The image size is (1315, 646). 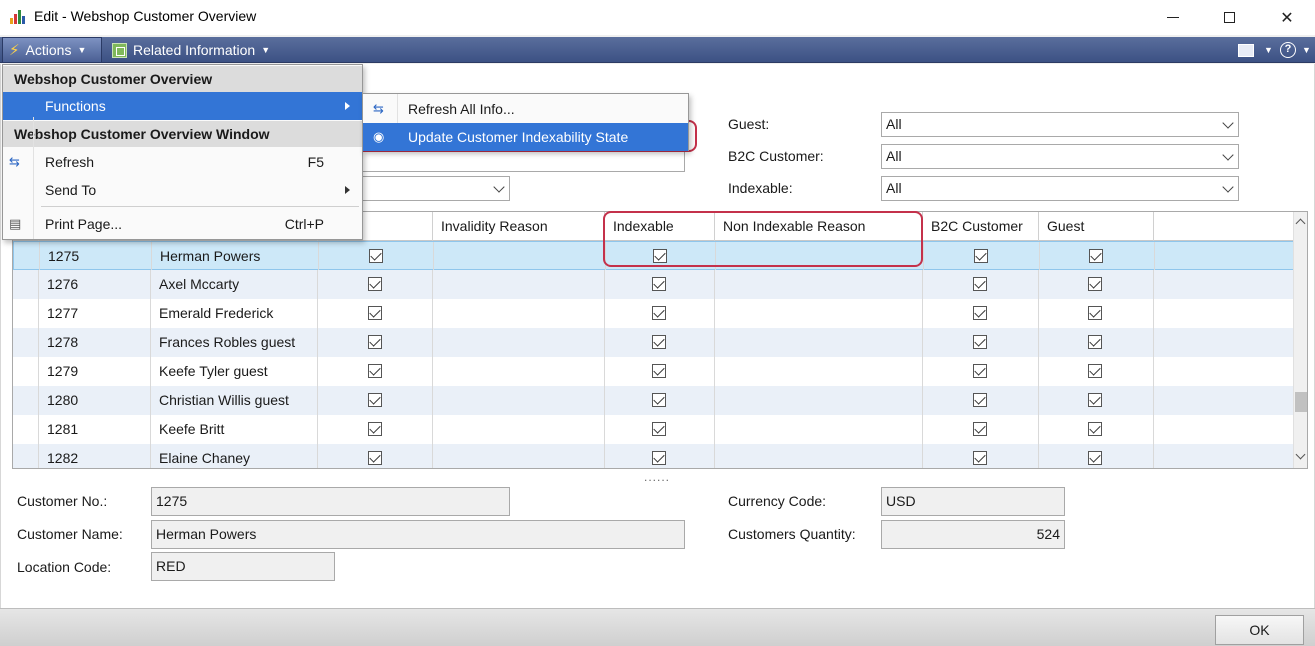 What do you see at coordinates (243, 566) in the screenshot?
I see `location-code-field: RED` at bounding box center [243, 566].